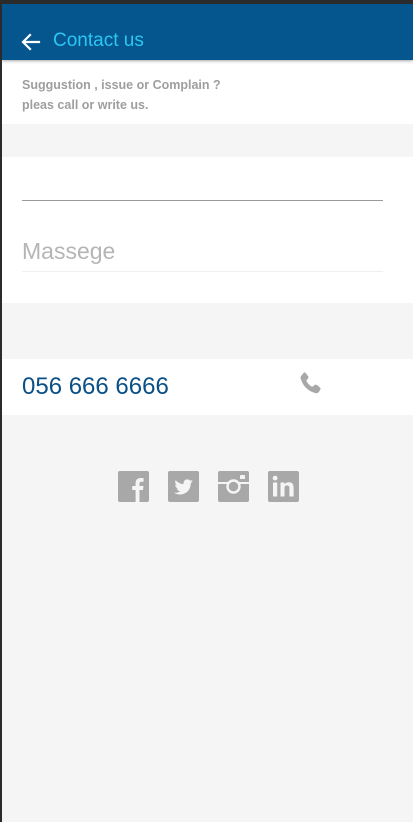  What do you see at coordinates (207, 32) in the screenshot?
I see `app-bar: Contact us` at bounding box center [207, 32].